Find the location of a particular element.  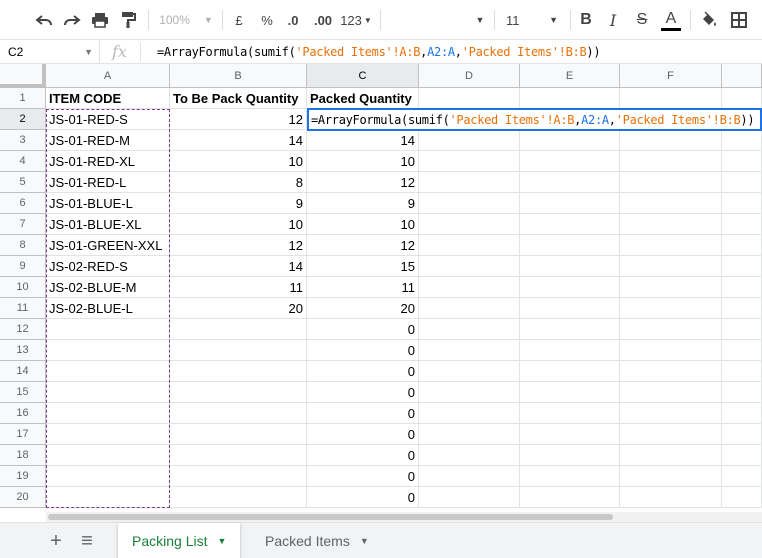

add-sheet-icon: + is located at coordinates (56, 541).